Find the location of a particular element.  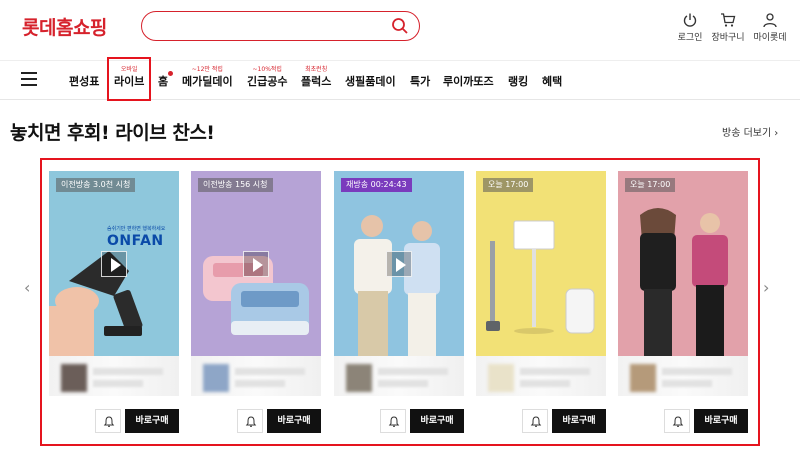

login-button: 로그인 is located at coordinates (690, 27).